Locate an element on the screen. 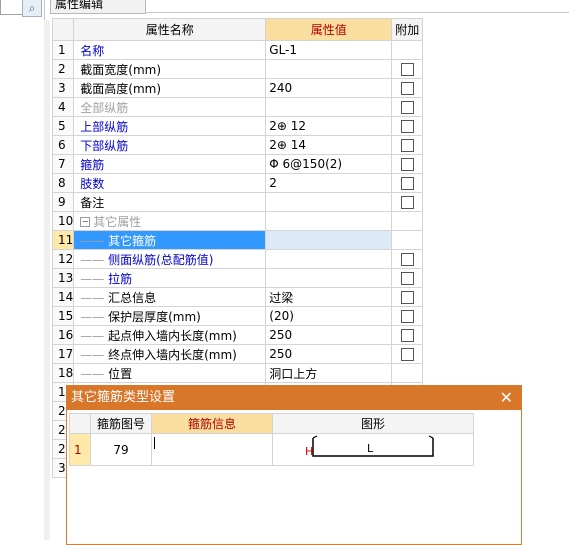 The width and height of the screenshot is (569, 545). property-row: 3 截面高度(mm) 240 is located at coordinates (237, 88).